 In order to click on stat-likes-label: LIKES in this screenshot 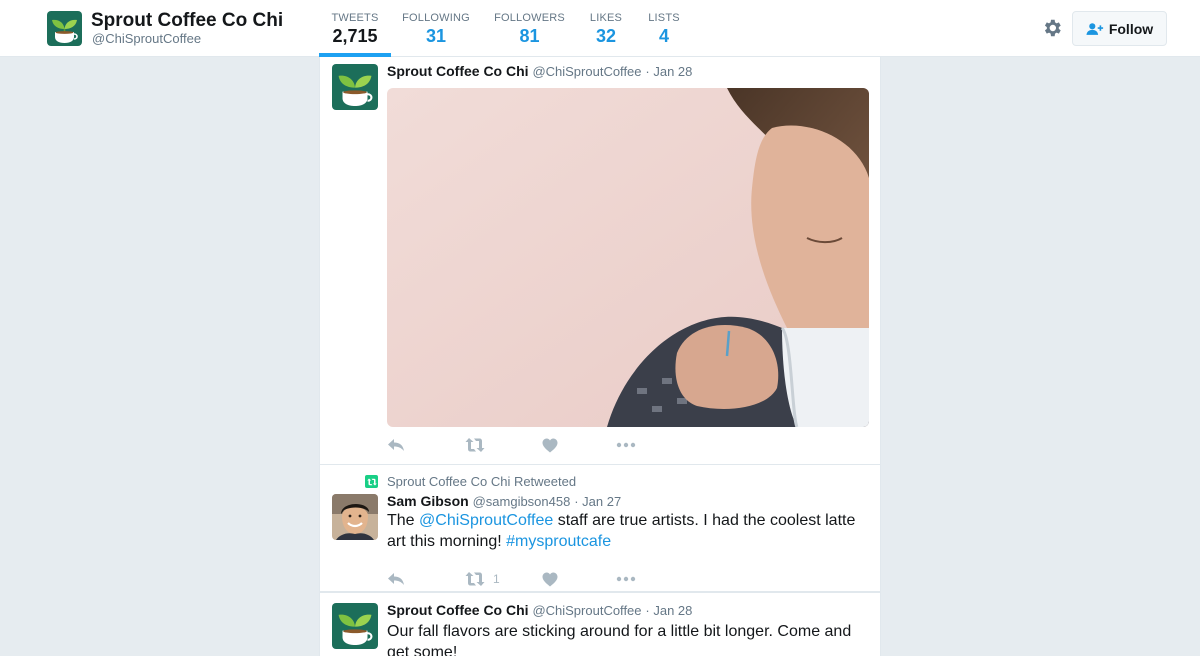, I will do `click(606, 18)`.